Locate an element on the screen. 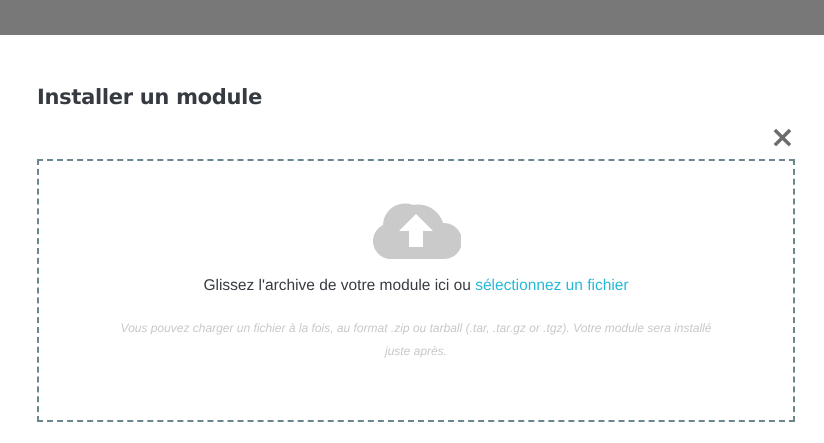  modal-title: Installer un module is located at coordinates (149, 97).